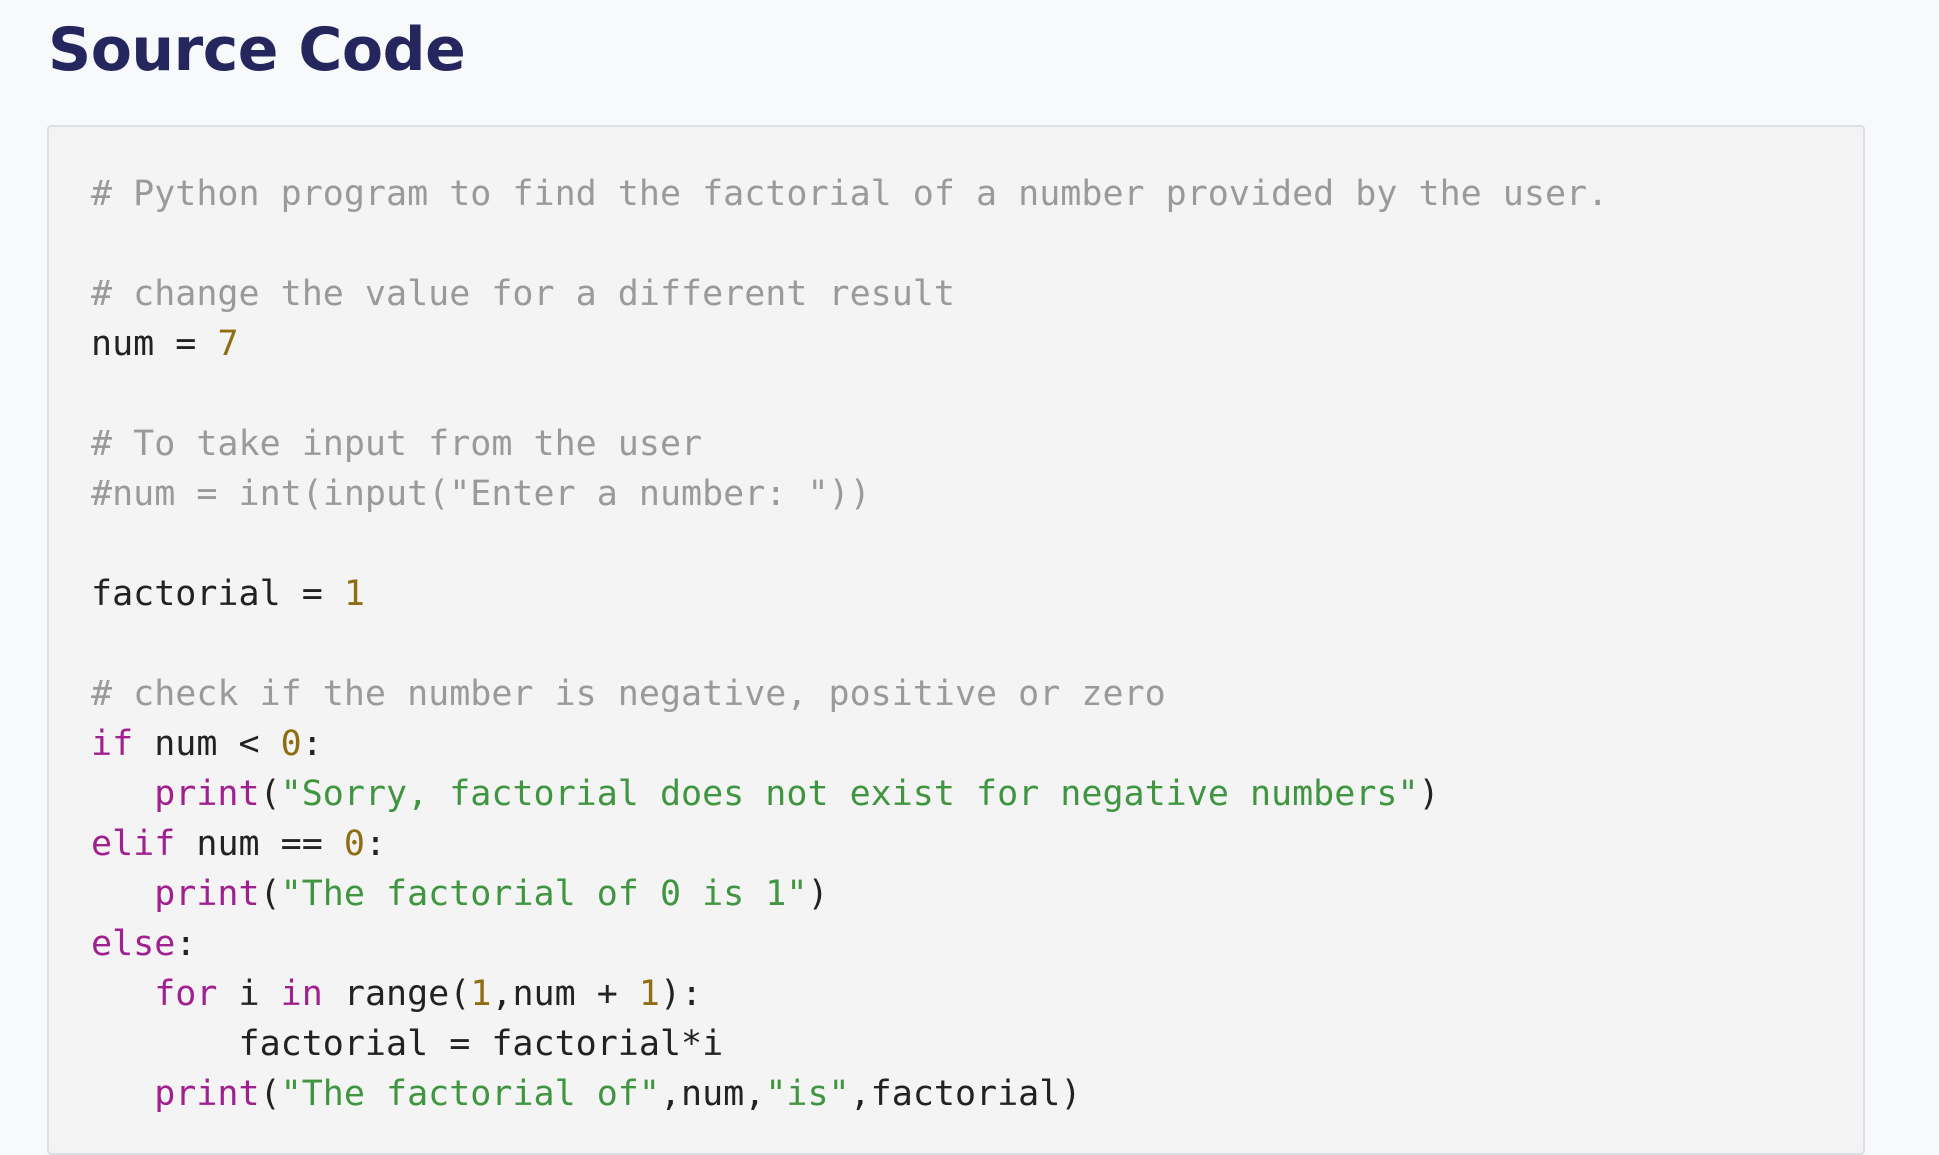 The width and height of the screenshot is (1939, 1155). I want to click on code-token: ,num,, so click(712, 1094).